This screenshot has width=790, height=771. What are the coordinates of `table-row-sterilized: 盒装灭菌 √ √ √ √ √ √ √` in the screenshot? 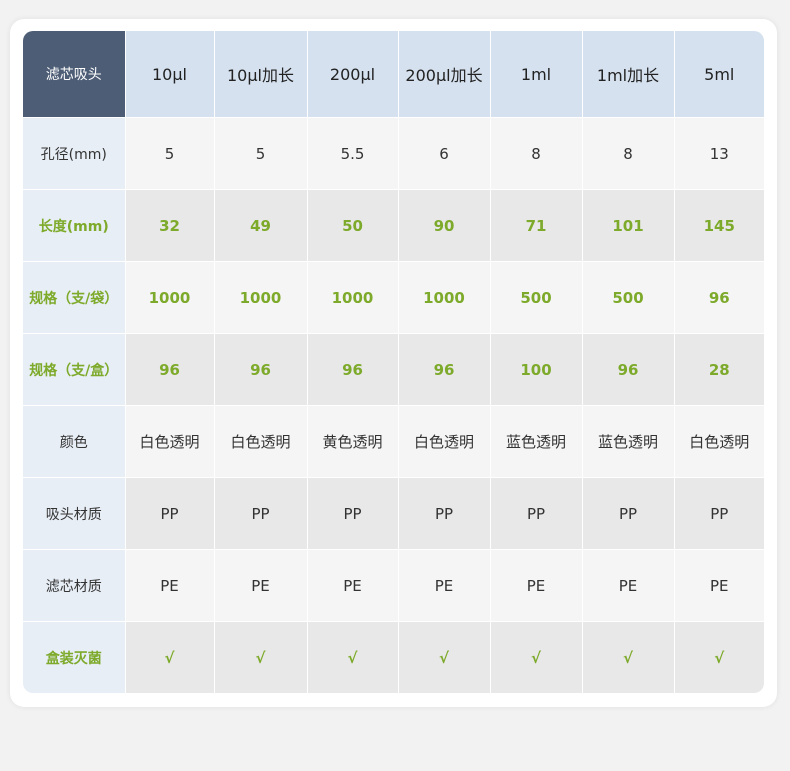 It's located at (393, 657).